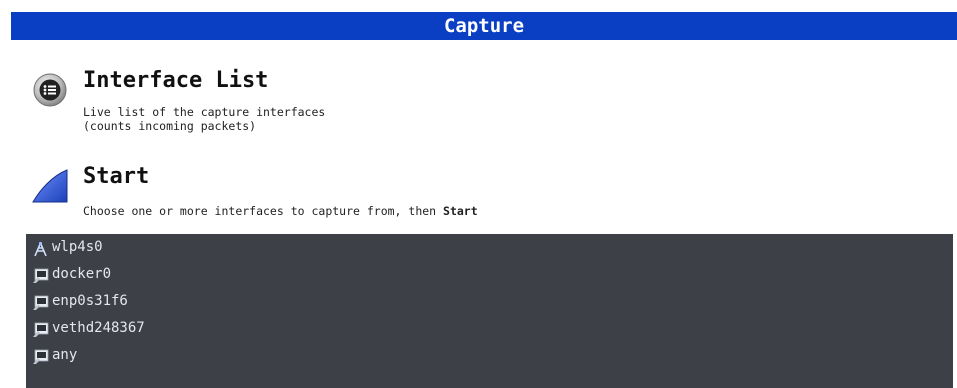  Describe the element at coordinates (82, 274) in the screenshot. I see `interface-name: docker0` at that location.